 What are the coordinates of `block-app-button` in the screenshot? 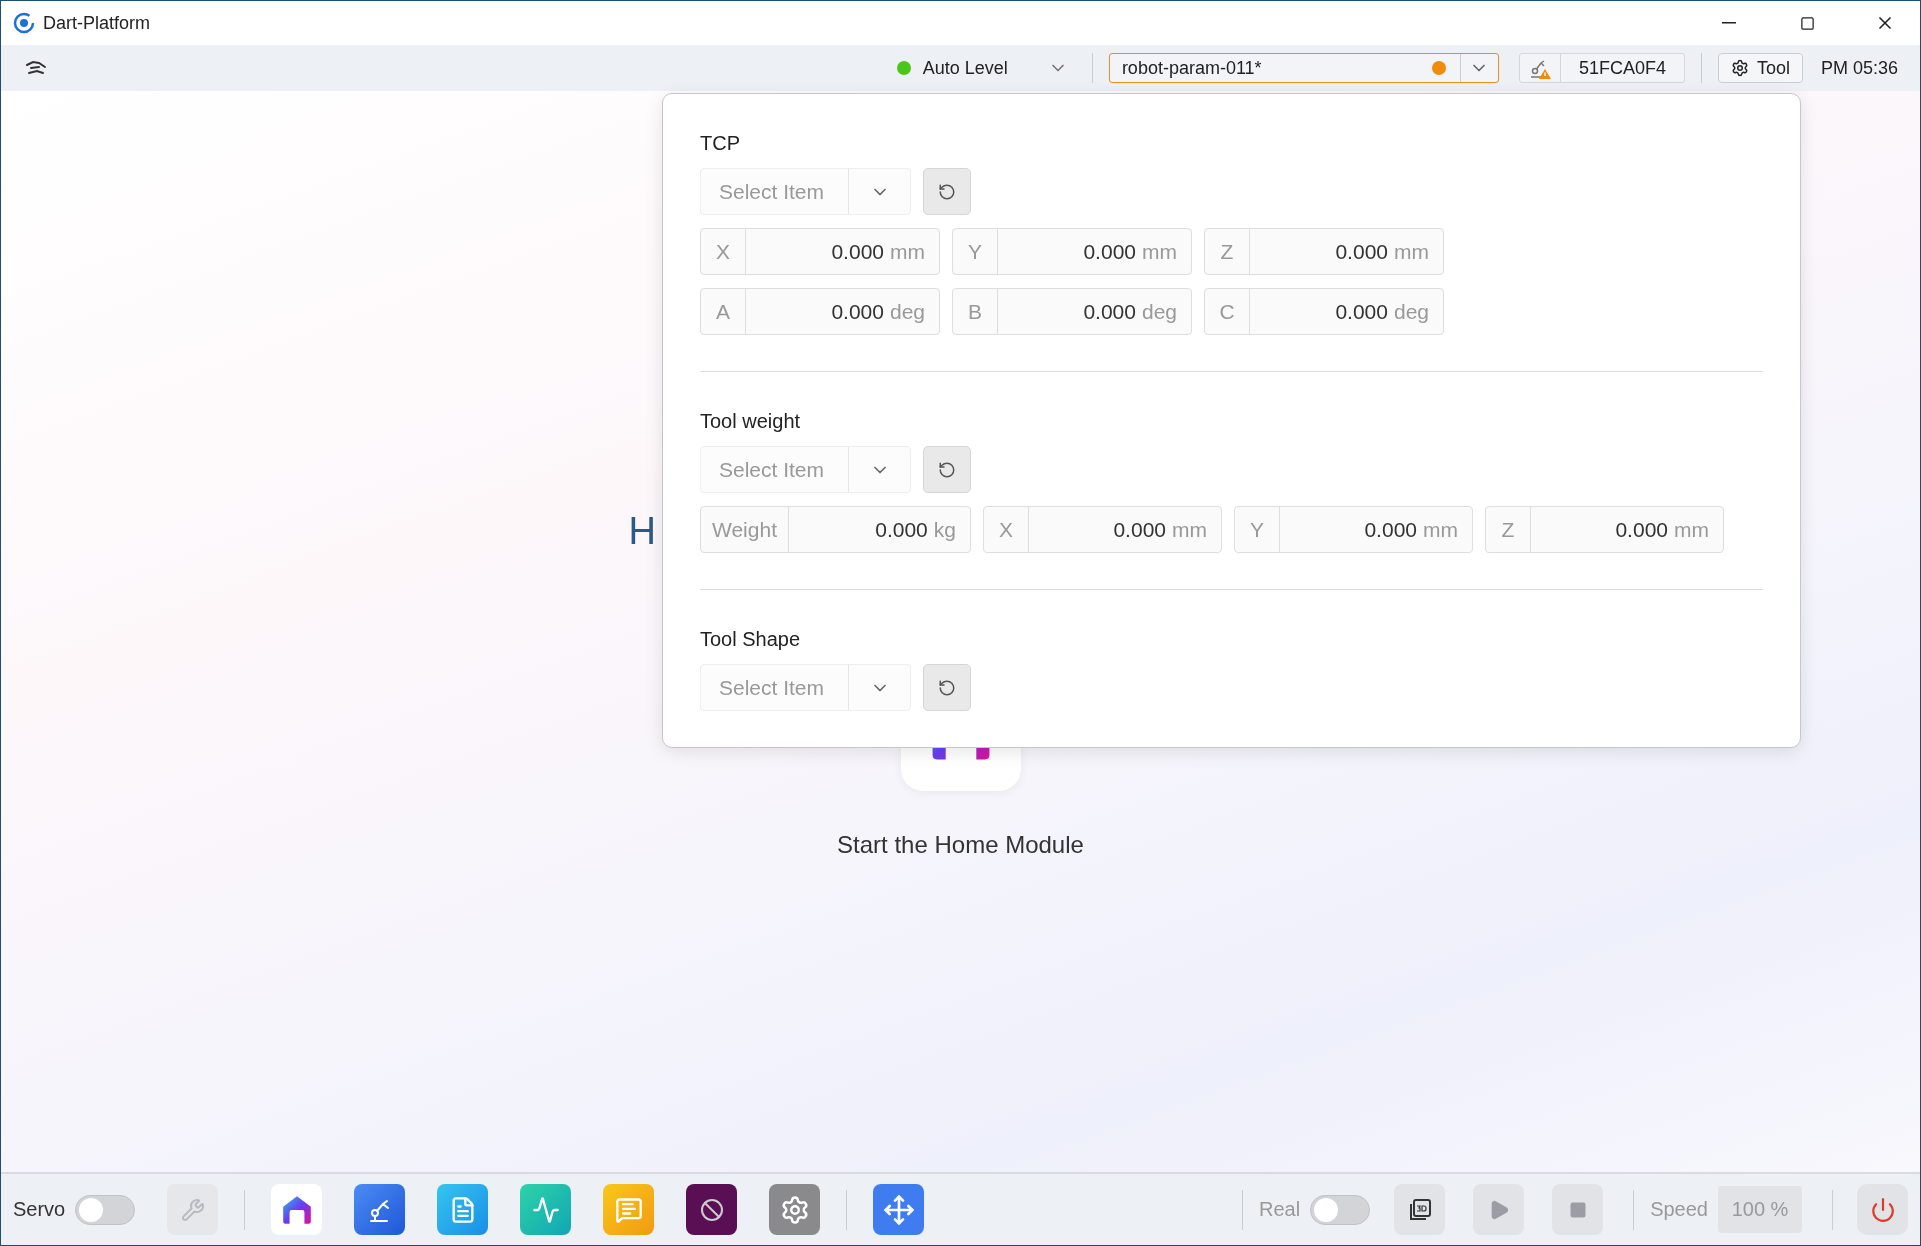 It's located at (712, 1209).